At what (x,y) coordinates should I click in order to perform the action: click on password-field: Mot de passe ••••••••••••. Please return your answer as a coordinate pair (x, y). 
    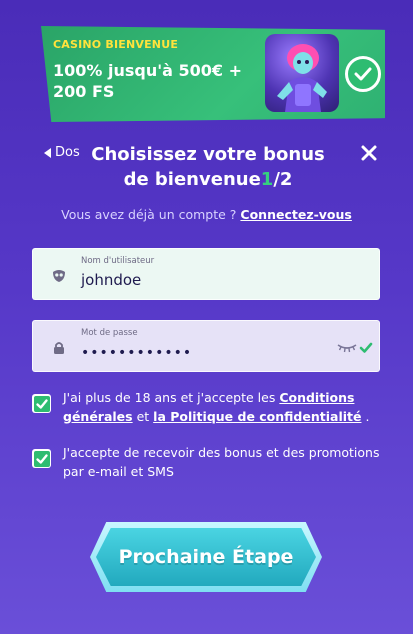
    Looking at the image, I should click on (206, 346).